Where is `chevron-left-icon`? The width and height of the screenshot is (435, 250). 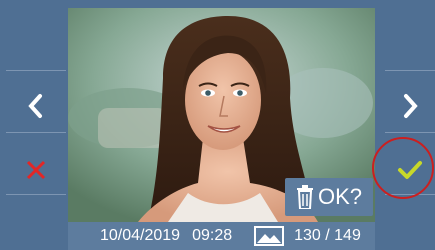 chevron-left-icon is located at coordinates (35, 106).